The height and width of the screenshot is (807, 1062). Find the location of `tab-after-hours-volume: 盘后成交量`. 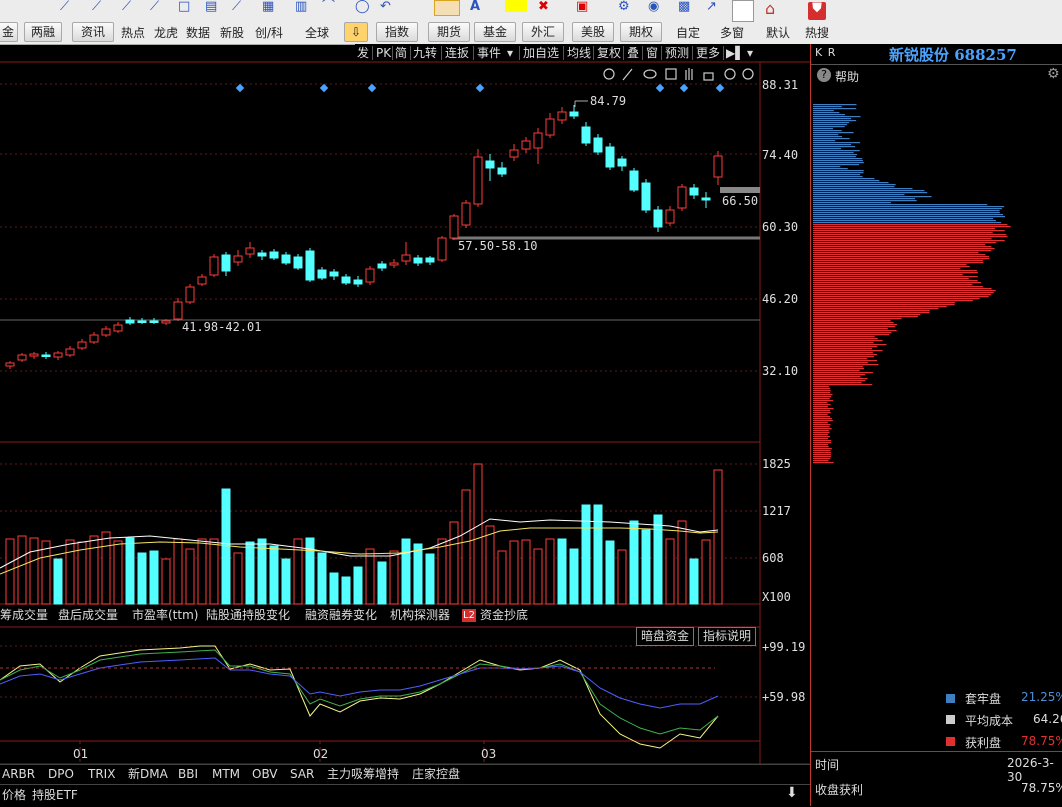

tab-after-hours-volume: 盘后成交量 is located at coordinates (88, 615).